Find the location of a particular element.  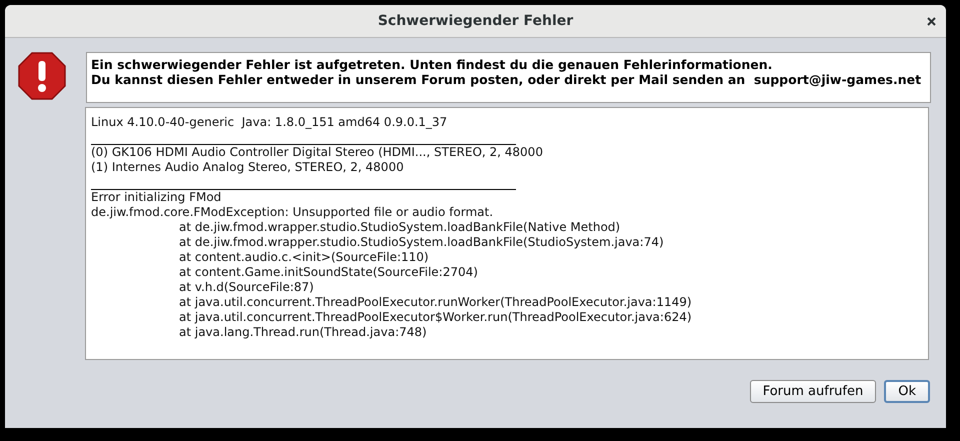

stack-trace-line: at de.jiw.fmod.wrapper.studio.StudioSystem.loadBankFile(StudioSystem.java:74) is located at coordinates (421, 242).